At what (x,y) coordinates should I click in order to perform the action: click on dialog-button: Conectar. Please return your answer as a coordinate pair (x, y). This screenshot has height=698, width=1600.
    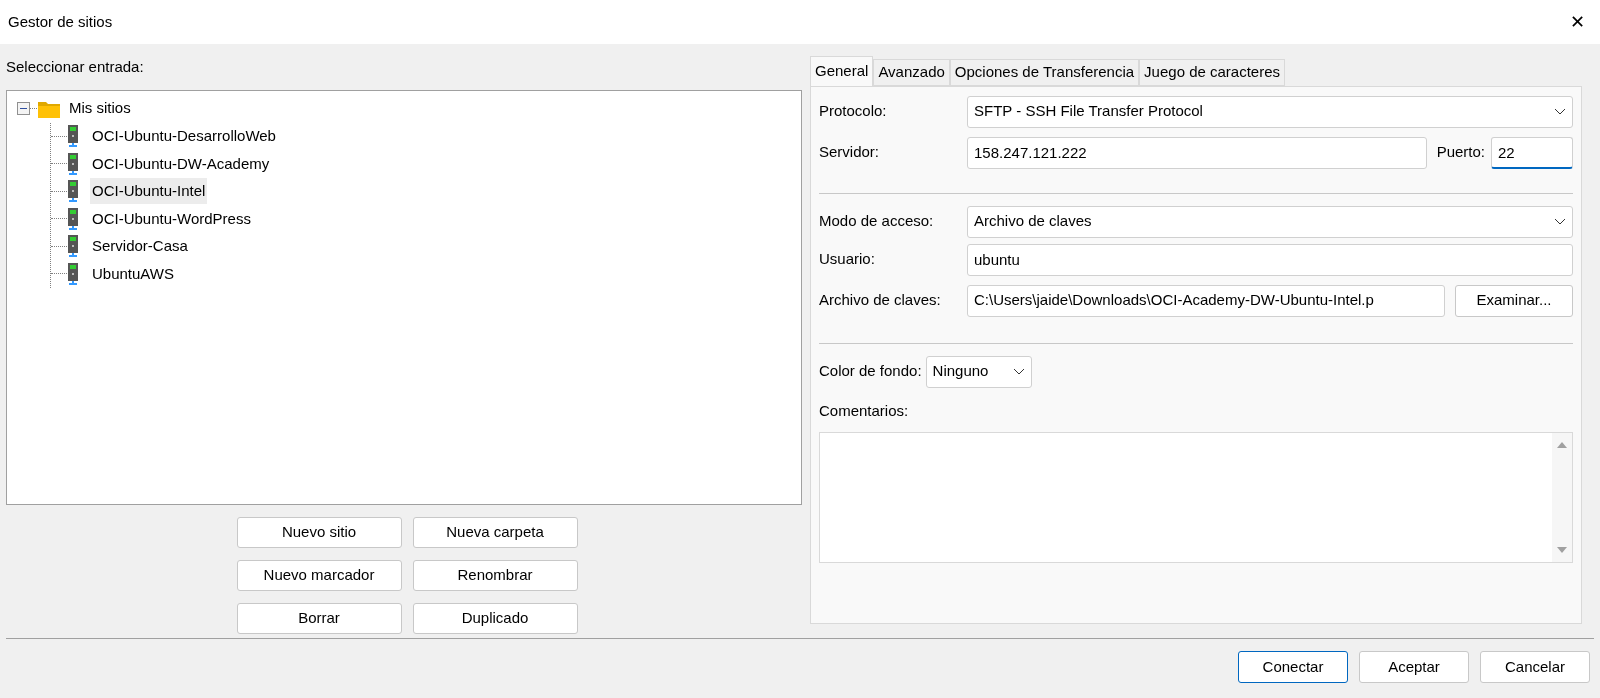
    Looking at the image, I should click on (1293, 667).